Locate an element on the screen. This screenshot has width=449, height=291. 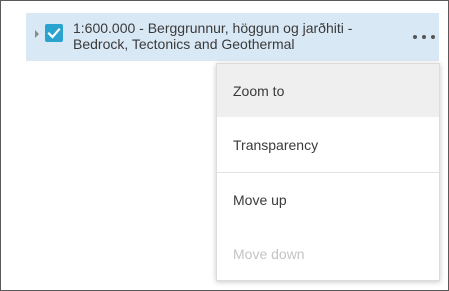
ellipsis-icon is located at coordinates (424, 37).